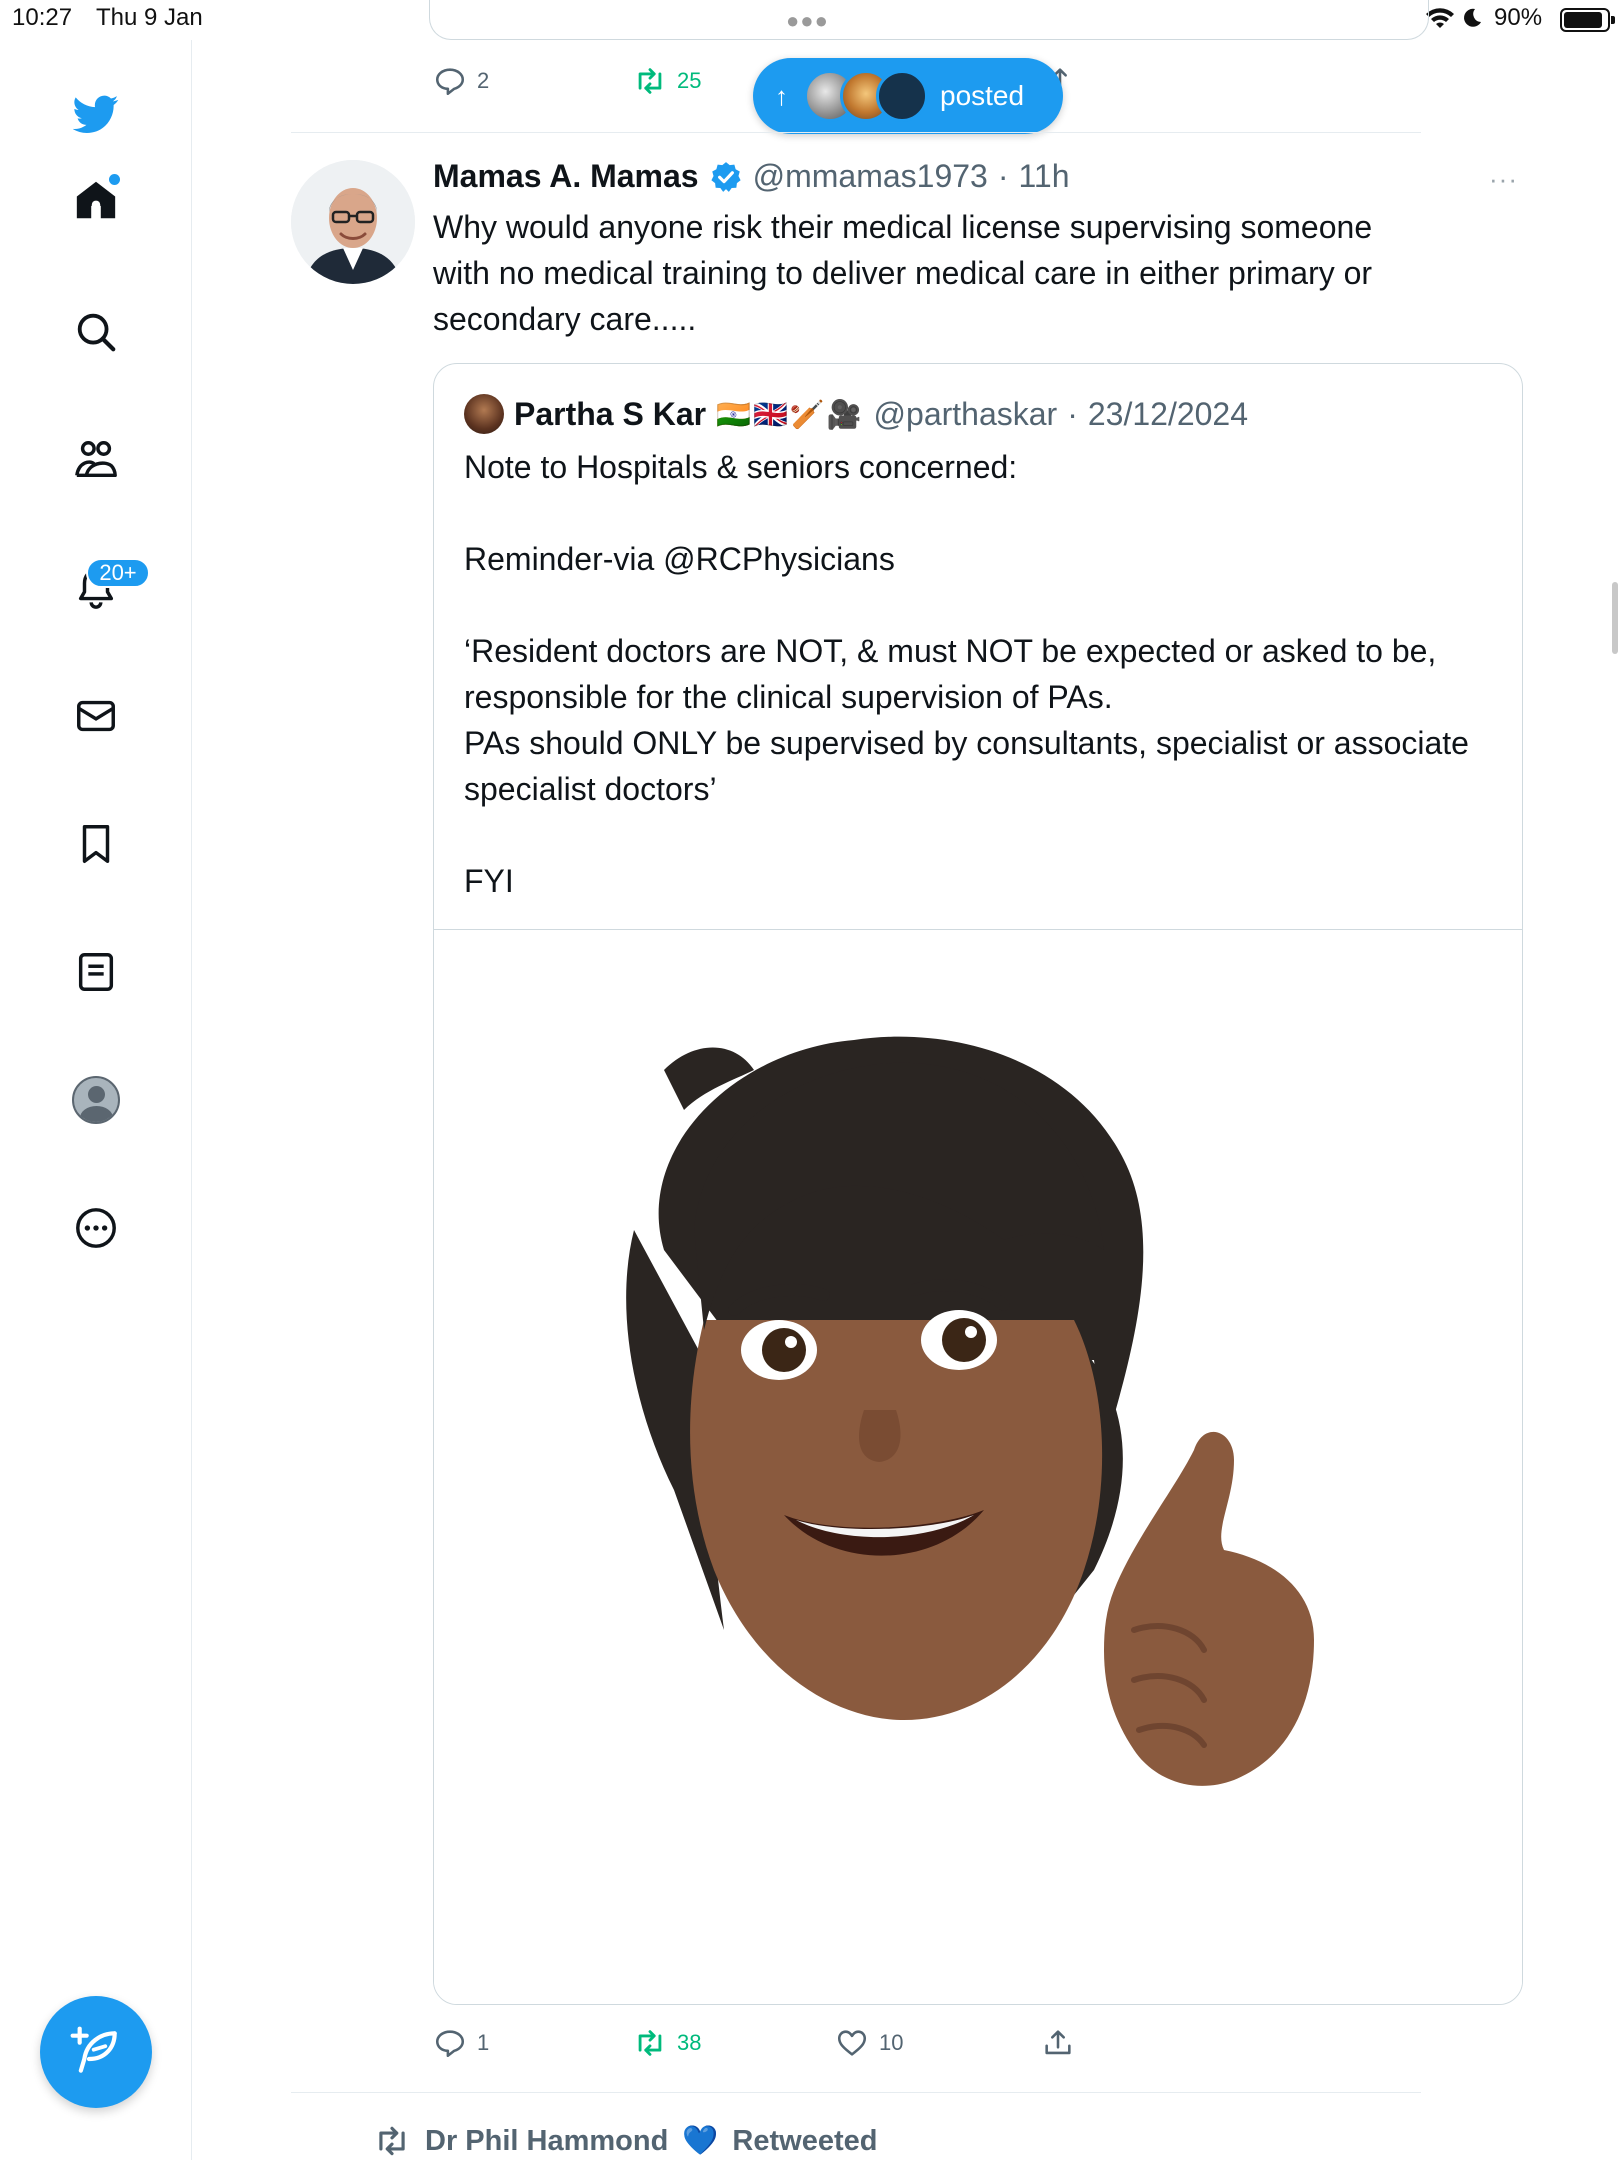  Describe the element at coordinates (547, 2140) in the screenshot. I see `retweeter-name: Dr Phil Hammond` at that location.